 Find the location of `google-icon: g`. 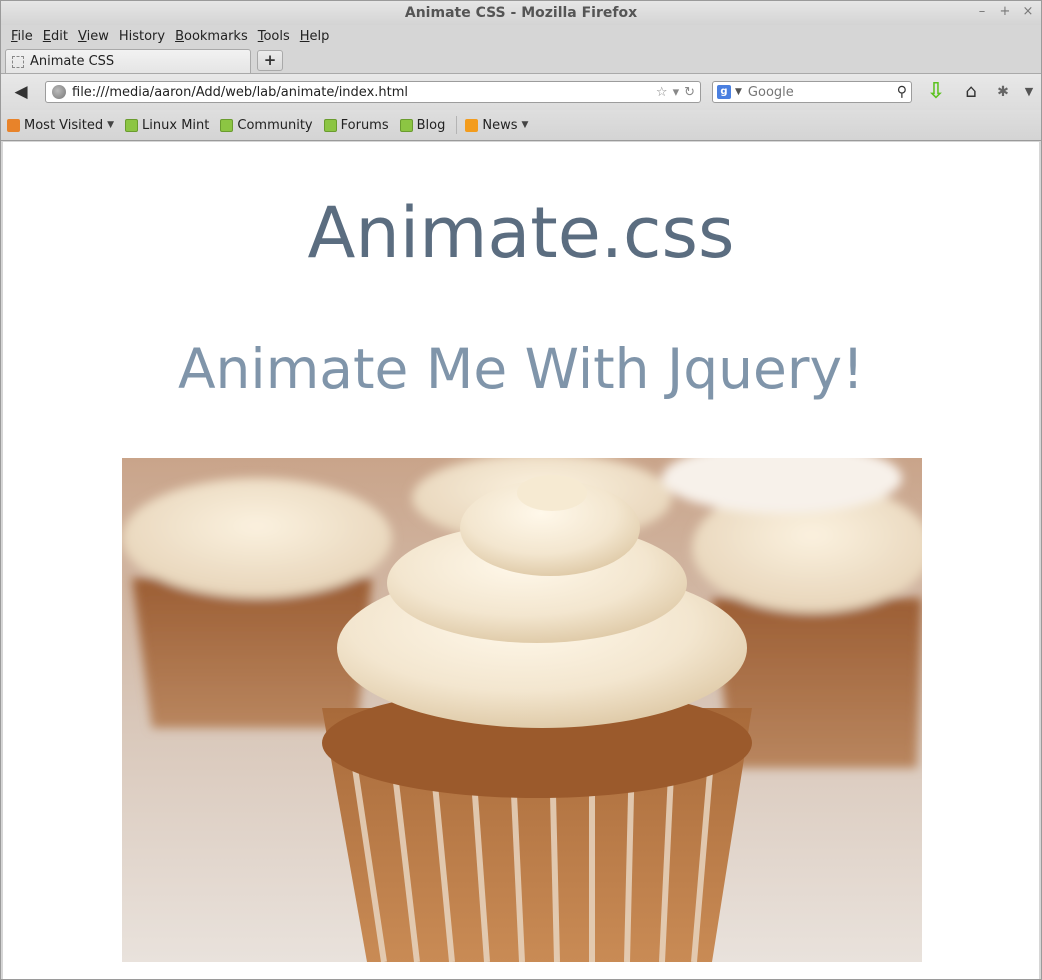

google-icon: g is located at coordinates (724, 92).